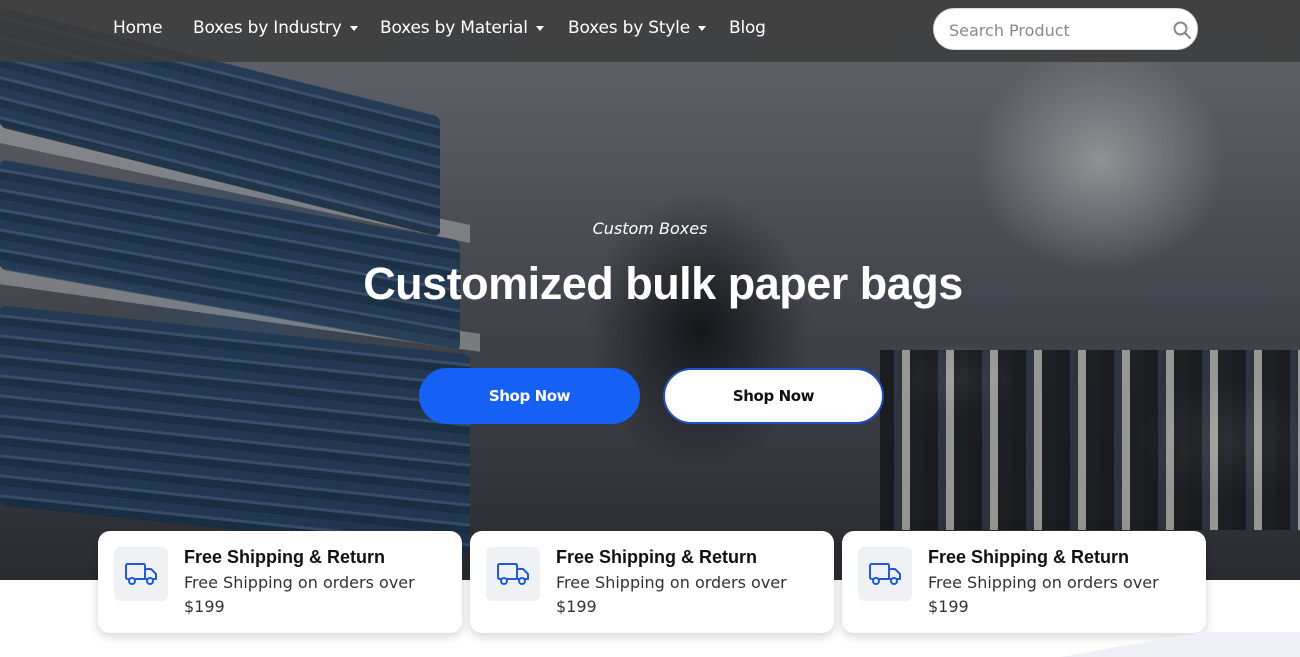 Image resolution: width=1300 pixels, height=657 pixels. I want to click on hero-eyebrow: Custom Boxes, so click(650, 228).